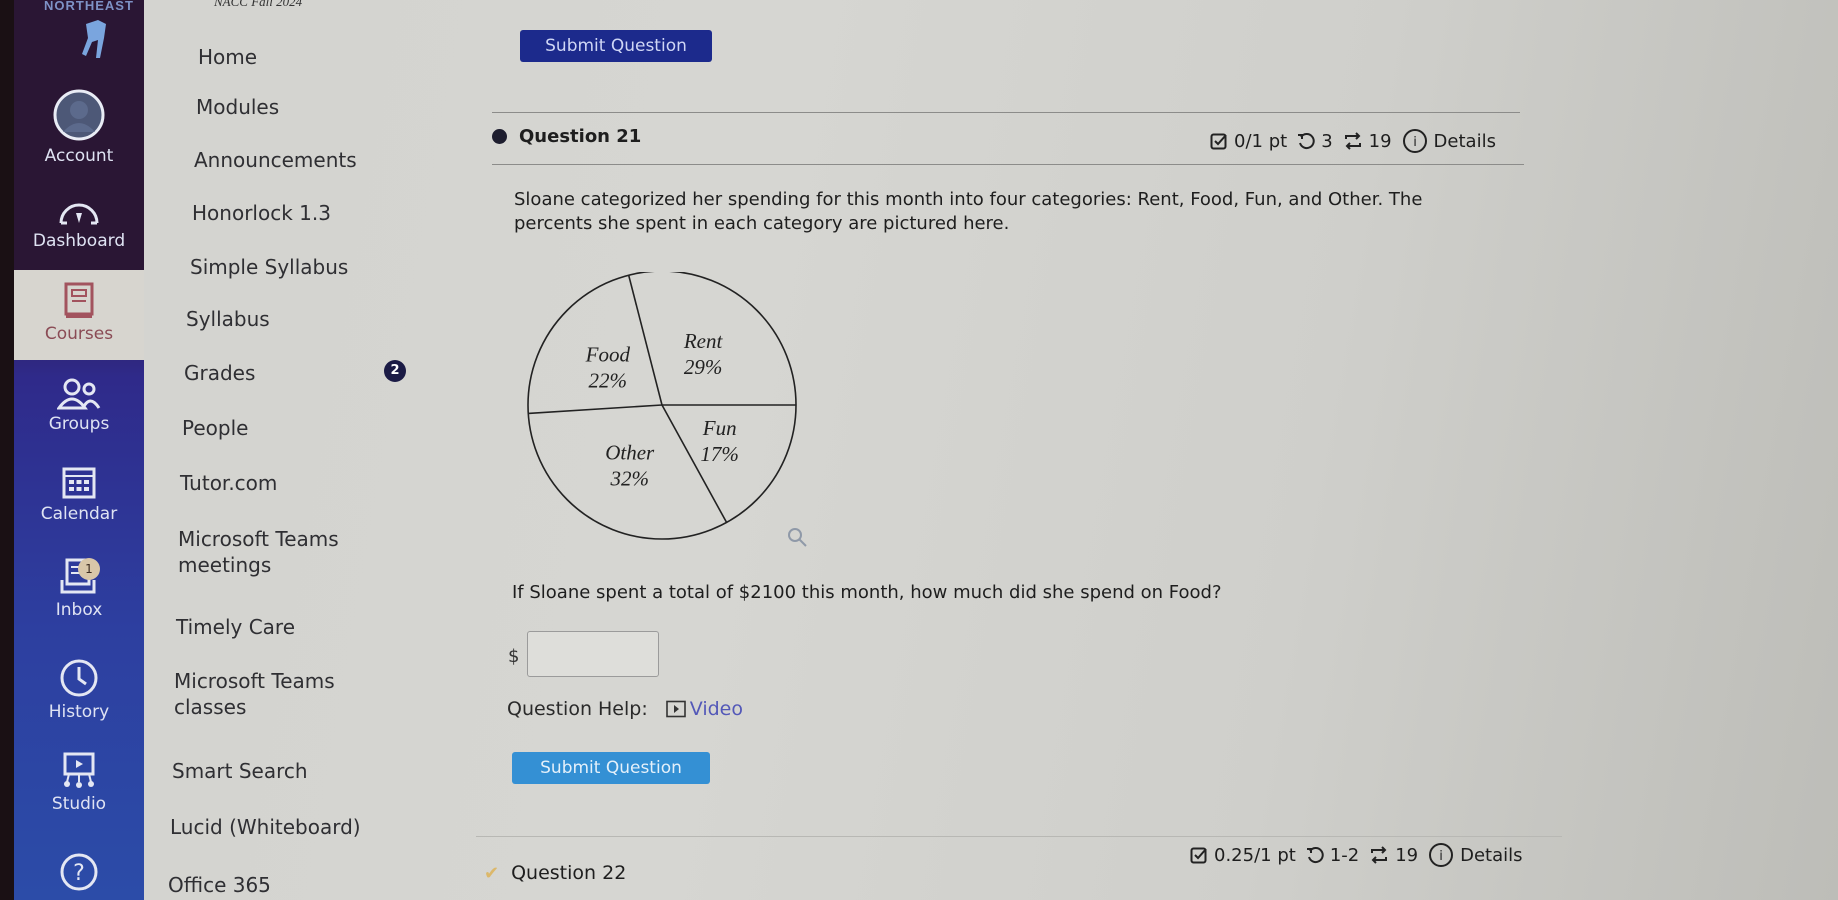  What do you see at coordinates (703, 341) in the screenshot?
I see `pie-label-rent: Rent` at bounding box center [703, 341].